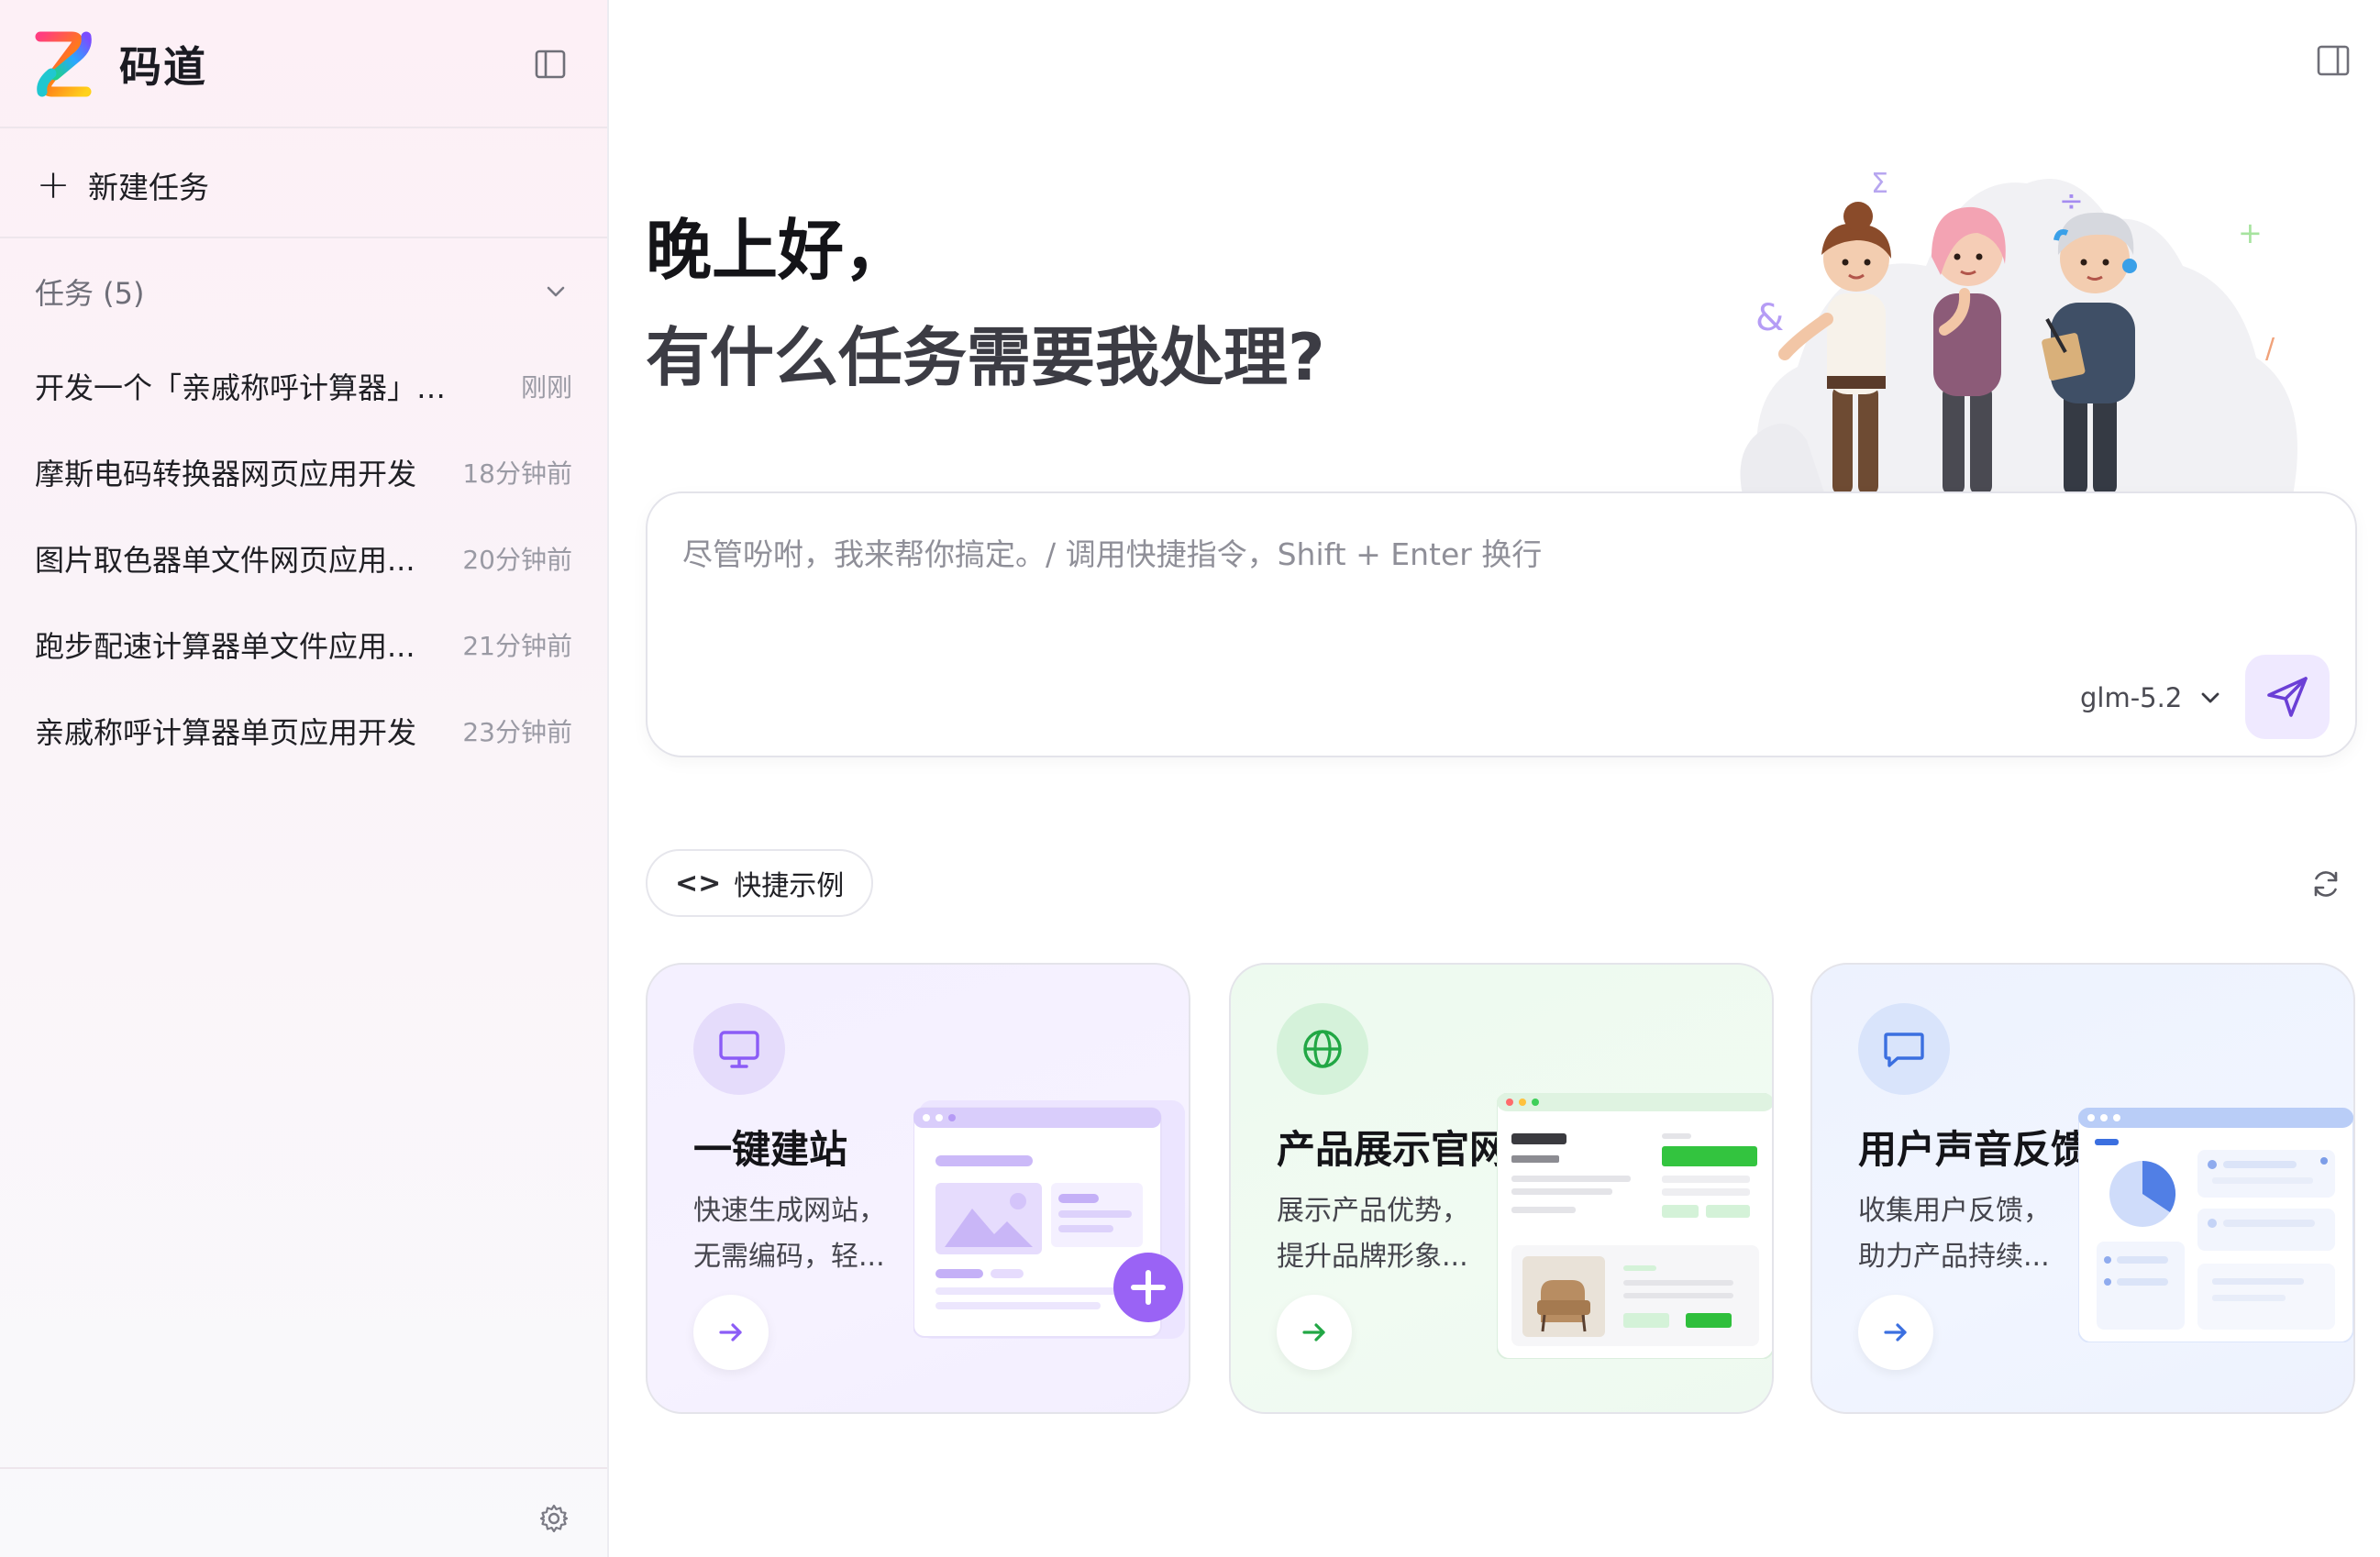 The width and height of the screenshot is (2380, 1557). I want to click on task-item: 亲戚称呼计算器单页应用开发 23分钟前, so click(303, 731).